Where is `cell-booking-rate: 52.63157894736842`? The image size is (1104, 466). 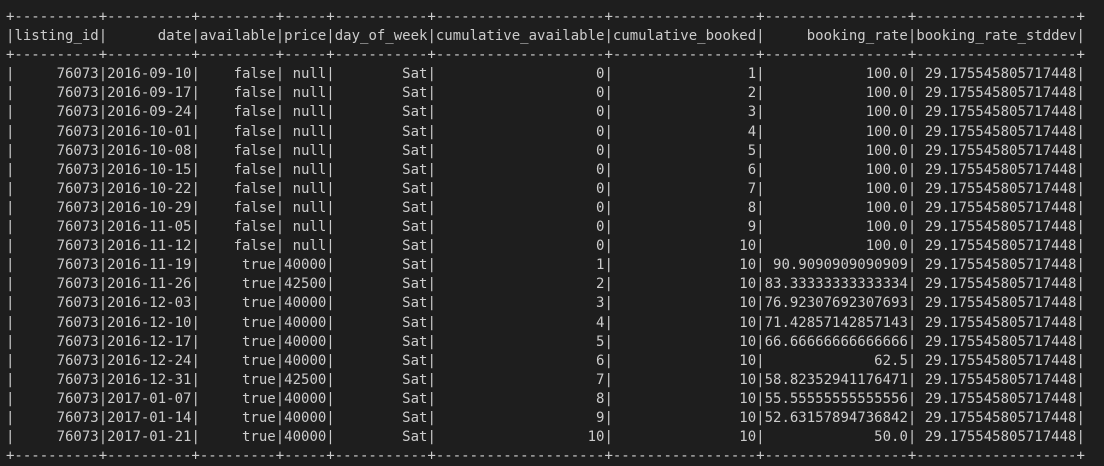 cell-booking-rate: 52.63157894736842 is located at coordinates (836, 417).